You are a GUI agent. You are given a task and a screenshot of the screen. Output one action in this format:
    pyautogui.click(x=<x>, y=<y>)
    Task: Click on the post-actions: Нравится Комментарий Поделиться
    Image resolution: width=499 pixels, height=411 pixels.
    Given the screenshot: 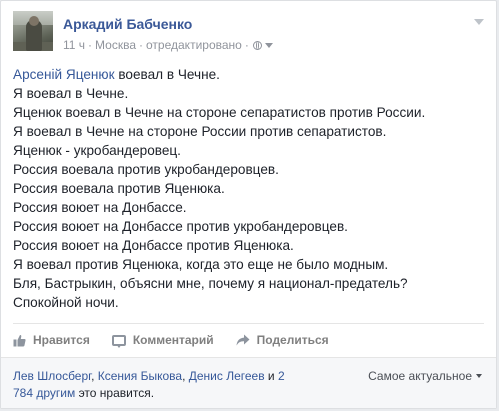 What is the action you would take?
    pyautogui.click(x=248, y=339)
    